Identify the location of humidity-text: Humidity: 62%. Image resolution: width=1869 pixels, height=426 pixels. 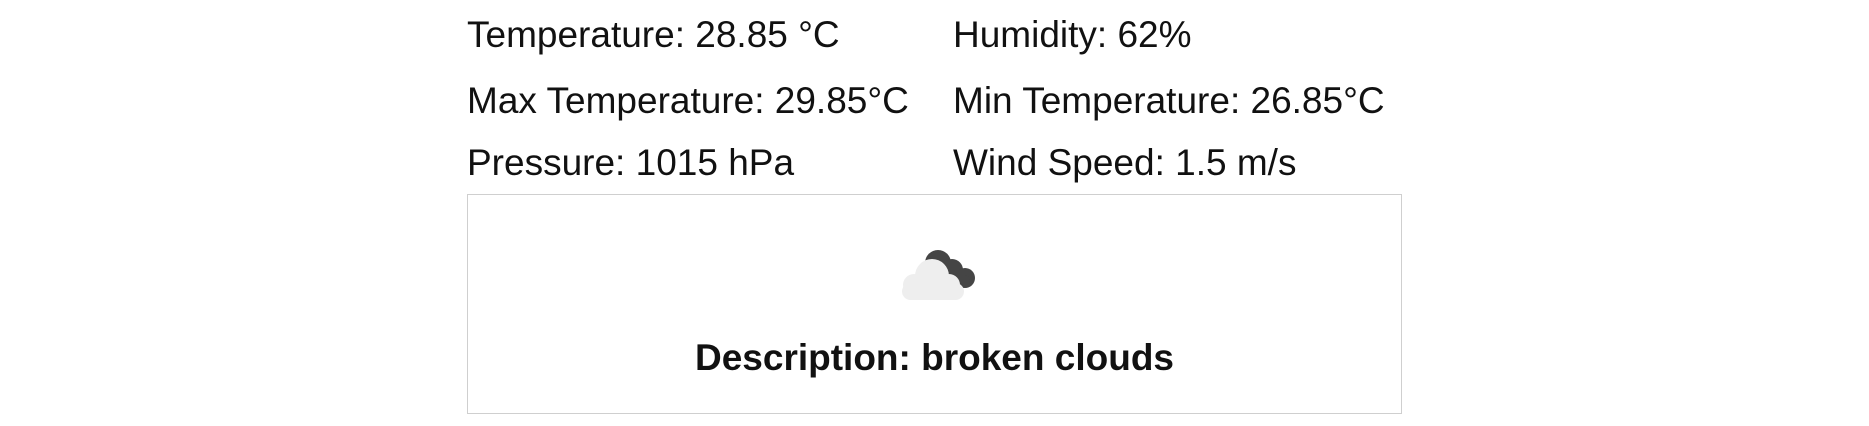
(1072, 34).